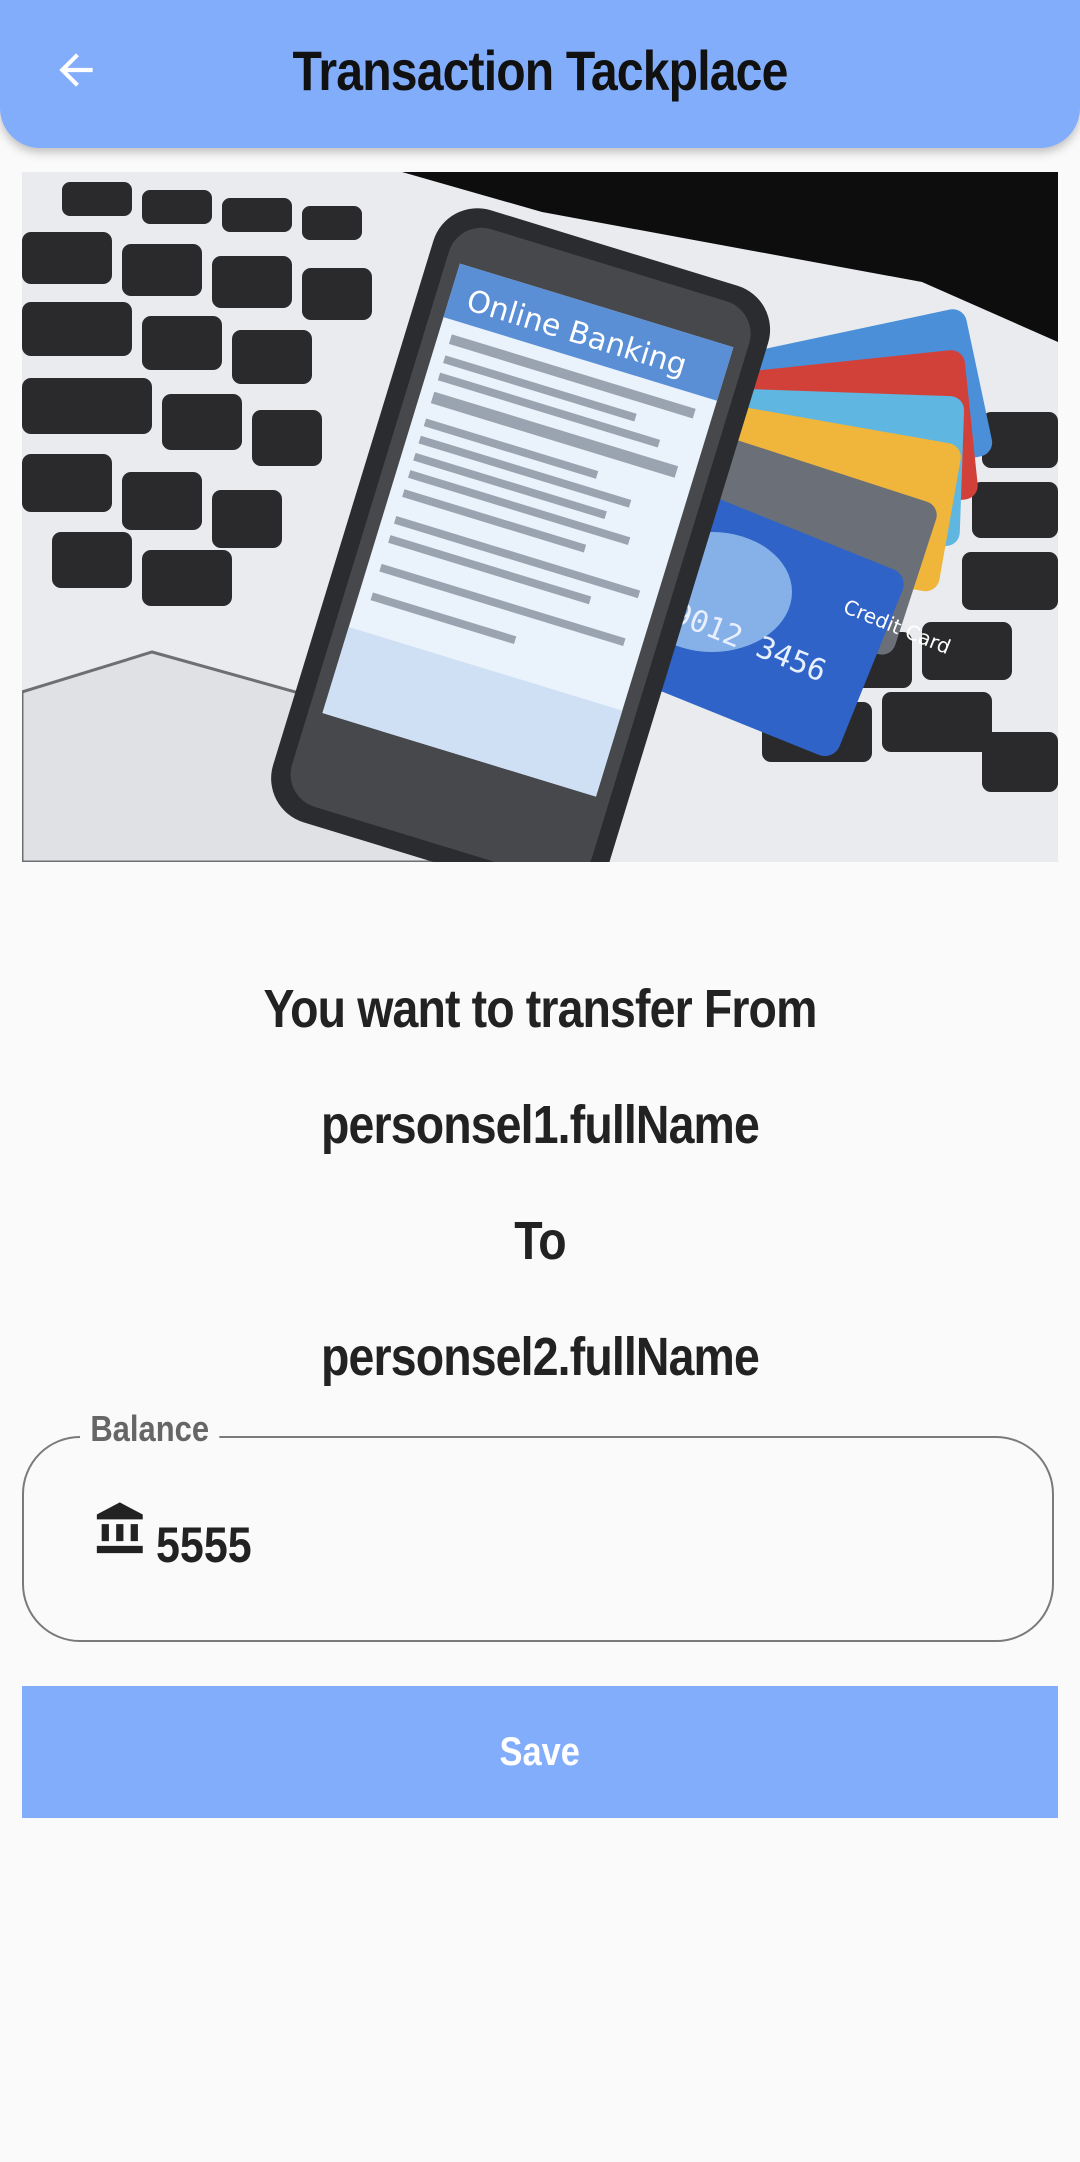  What do you see at coordinates (204, 1545) in the screenshot?
I see `balance-value: 5555` at bounding box center [204, 1545].